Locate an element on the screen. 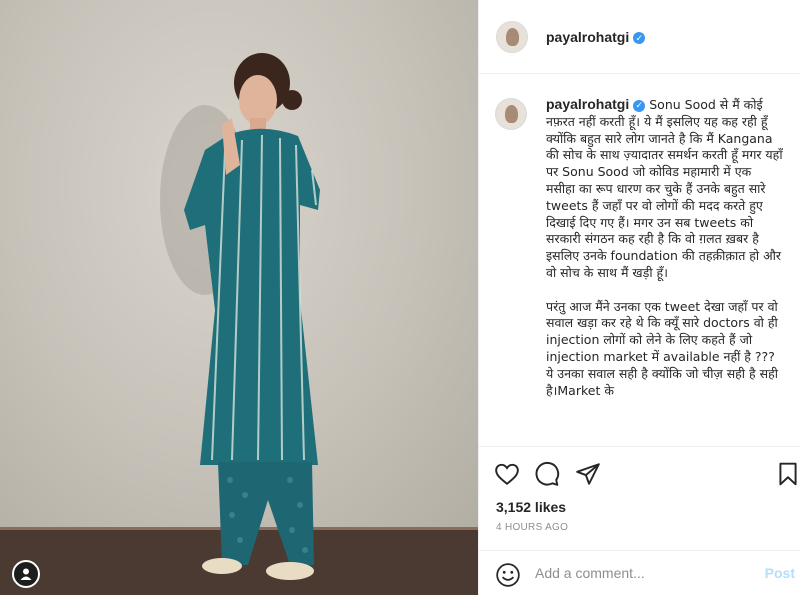  likes-count: 3,152 likes is located at coordinates (531, 507).